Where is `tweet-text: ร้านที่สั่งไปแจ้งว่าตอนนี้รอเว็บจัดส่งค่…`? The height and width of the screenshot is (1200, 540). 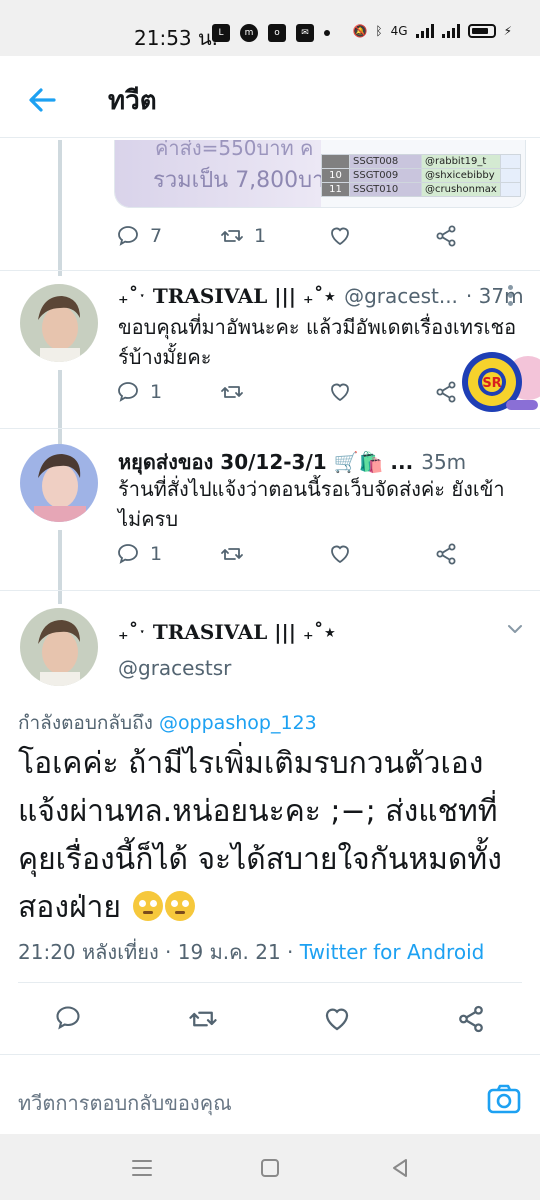
tweet-text: ร้านที่สั่งไปแจ้งว่าตอนนี้รอเว็บจัดส่งค่… is located at coordinates (311, 504).